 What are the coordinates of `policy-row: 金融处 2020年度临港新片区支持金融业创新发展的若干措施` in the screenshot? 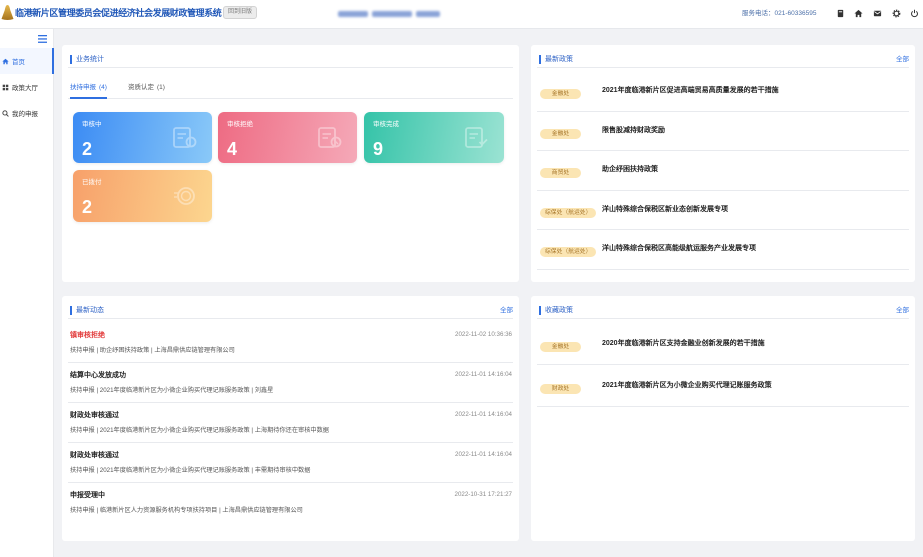 It's located at (723, 344).